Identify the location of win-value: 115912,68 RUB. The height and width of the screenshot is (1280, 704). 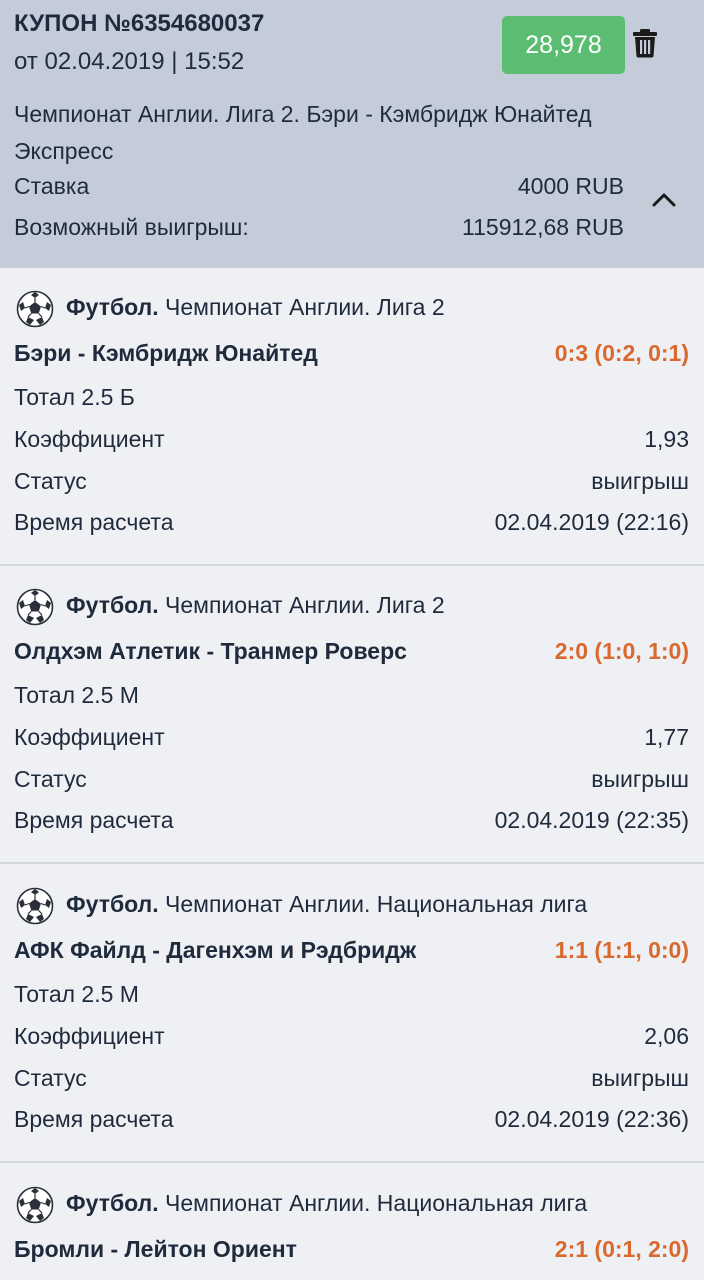
(543, 227).